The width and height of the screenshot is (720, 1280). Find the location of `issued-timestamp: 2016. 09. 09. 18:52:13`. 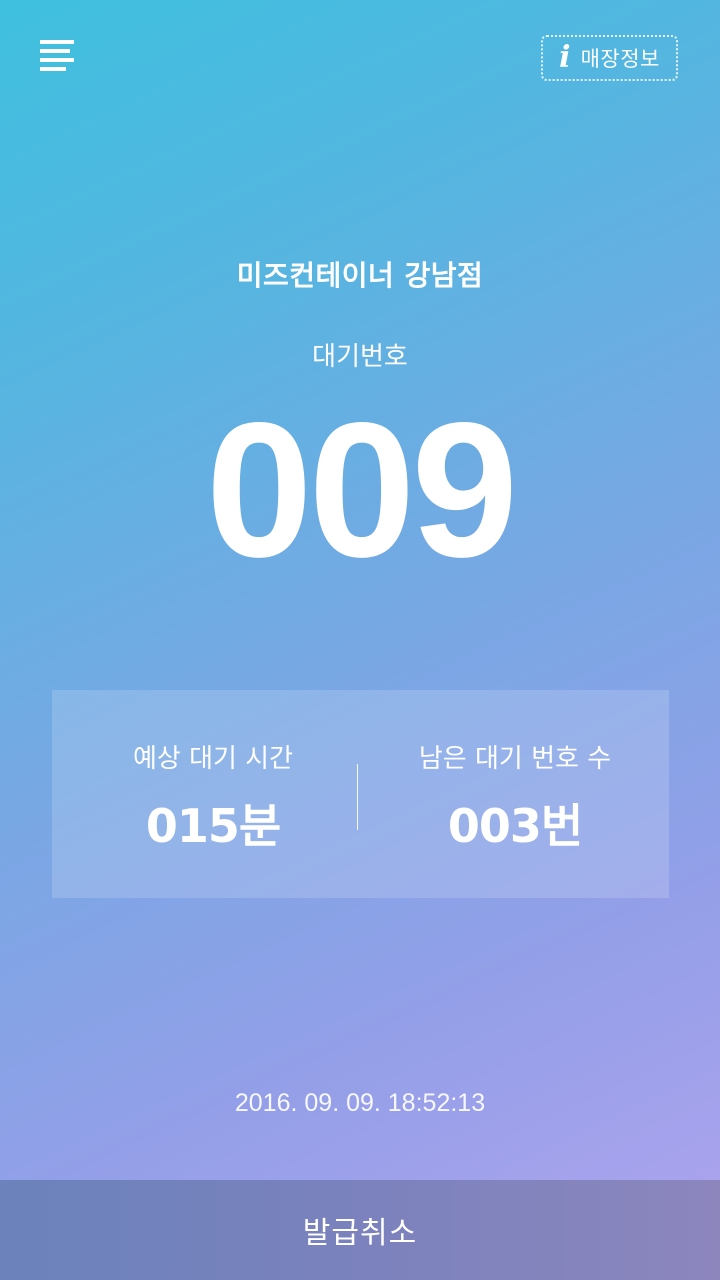

issued-timestamp: 2016. 09. 09. 18:52:13 is located at coordinates (360, 1103).